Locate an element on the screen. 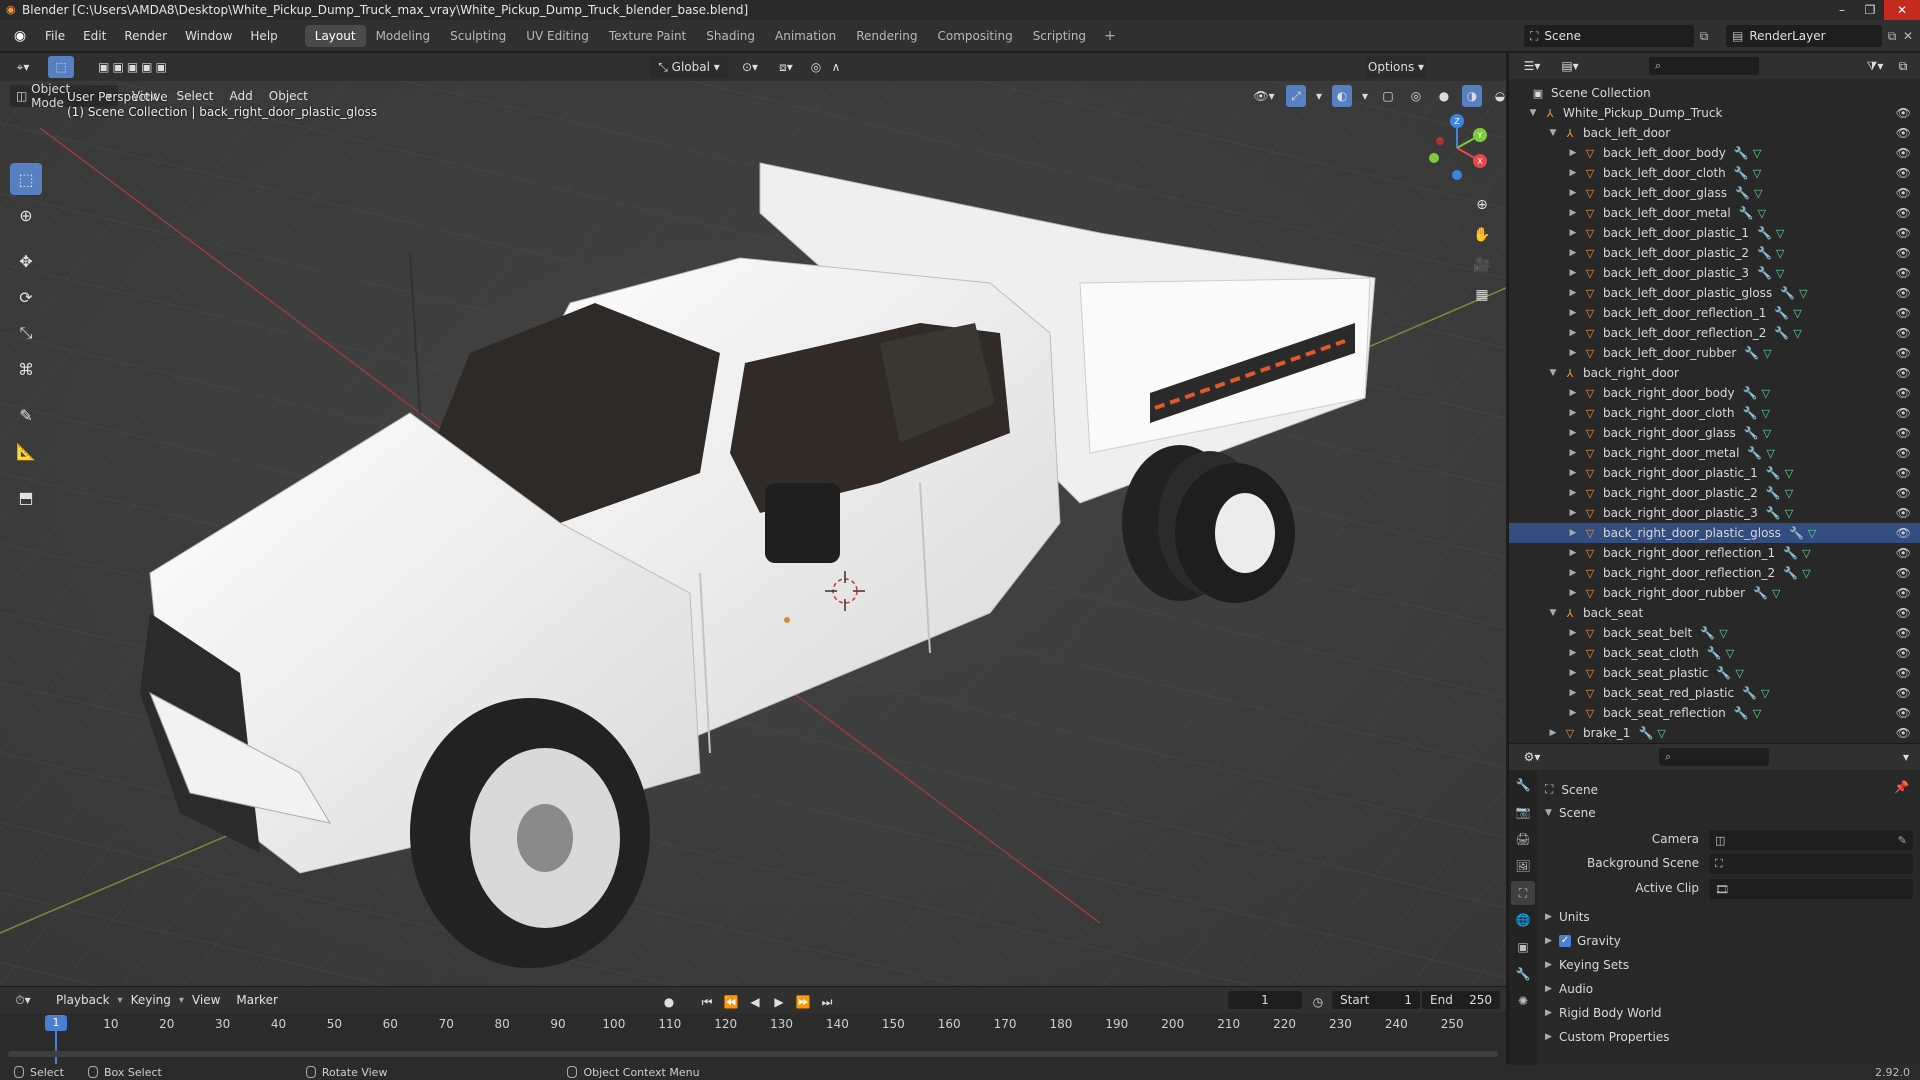 This screenshot has height=1080, width=1920. outliner-row: ▶ ▽ back_seat_belt 🔧 ▽ 👁 is located at coordinates (1714, 633).